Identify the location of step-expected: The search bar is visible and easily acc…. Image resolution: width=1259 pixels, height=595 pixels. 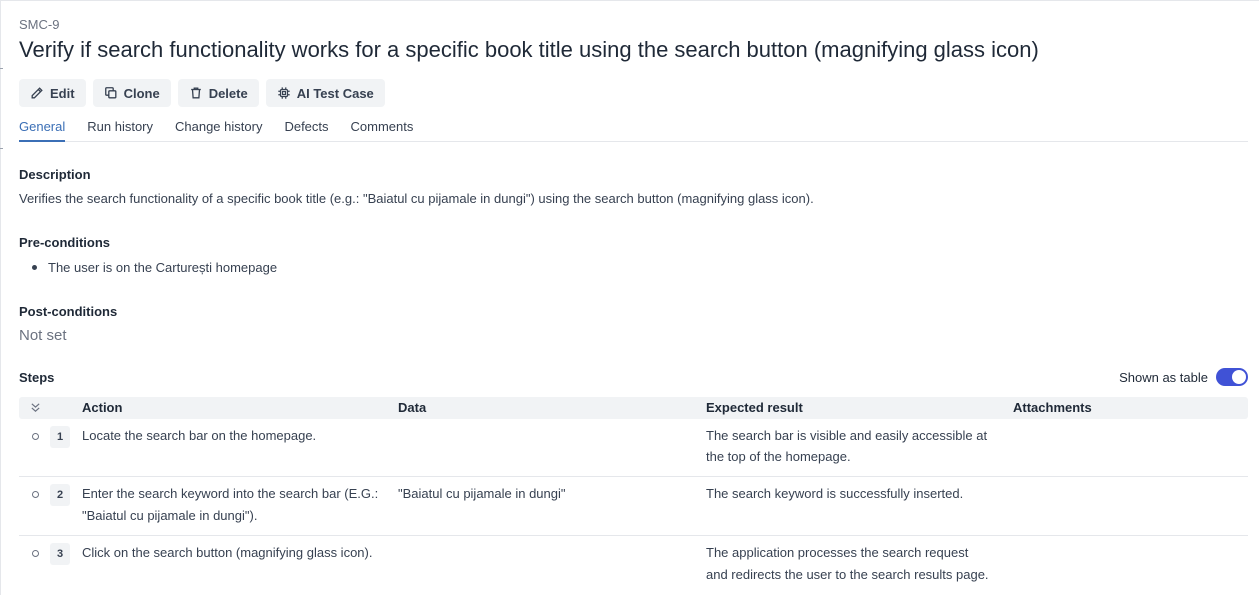
(856, 446).